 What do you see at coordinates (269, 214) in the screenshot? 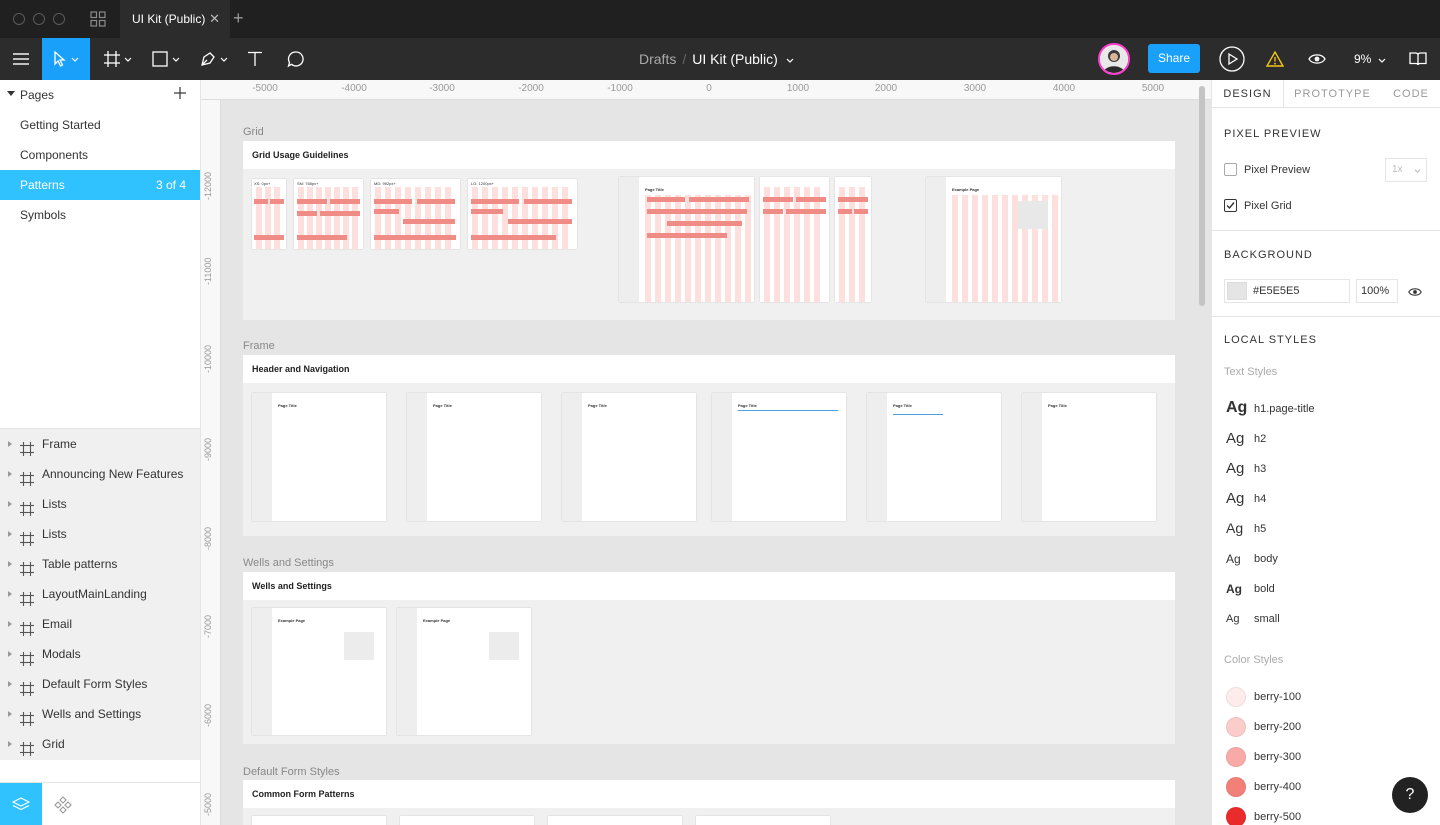
I see `grid-thumbnail: XS: 0px+` at bounding box center [269, 214].